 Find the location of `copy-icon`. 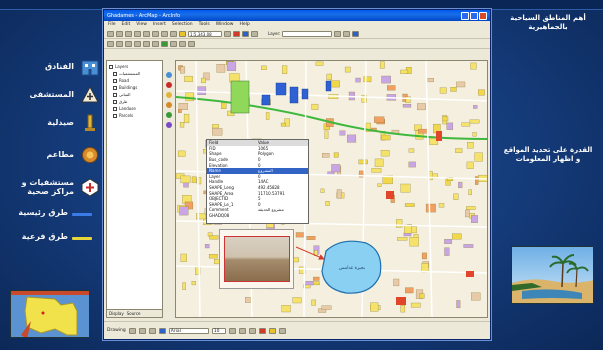

copy-icon is located at coordinates (155, 33).